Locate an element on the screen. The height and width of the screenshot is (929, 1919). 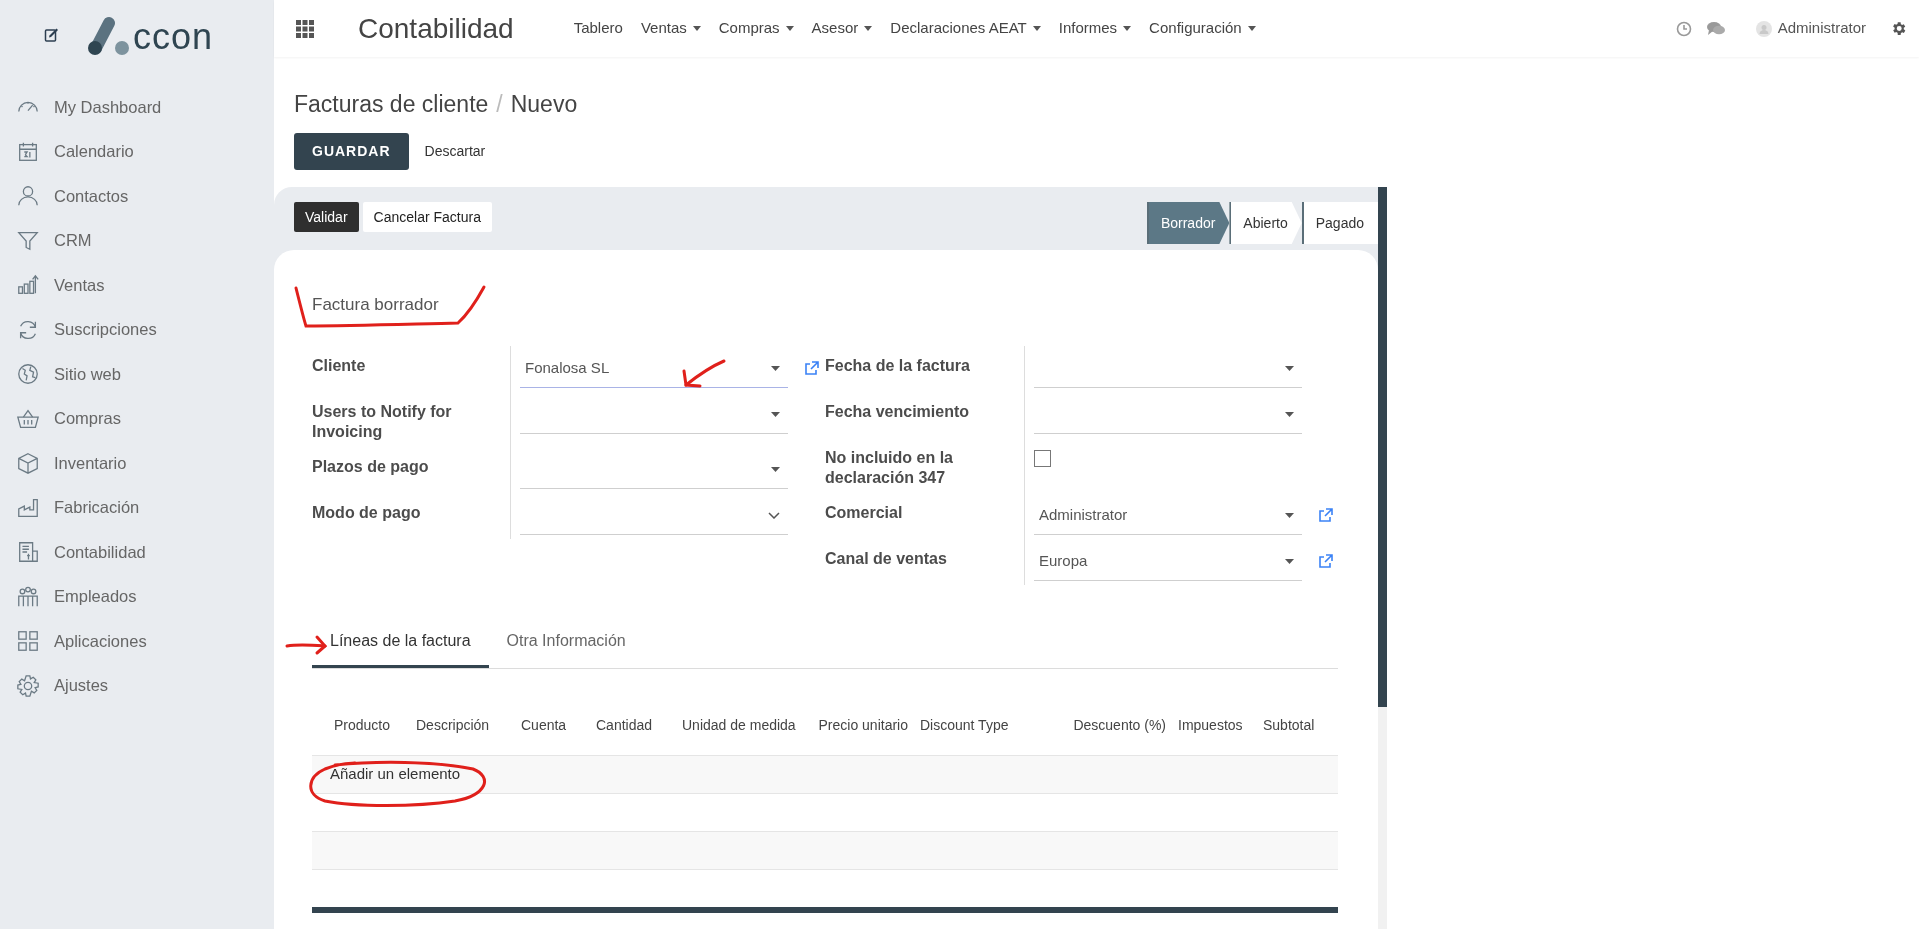
box-icon is located at coordinates (28, 463).